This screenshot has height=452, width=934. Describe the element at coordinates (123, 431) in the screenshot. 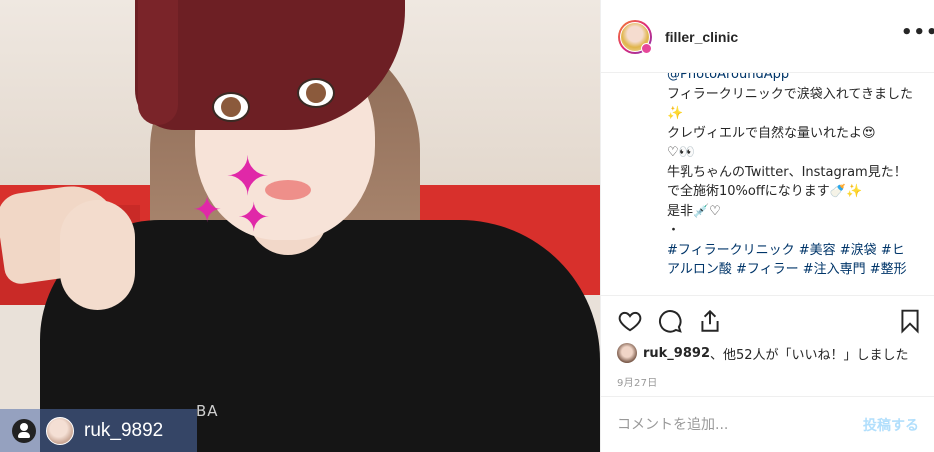

I see `tagged-user-name: ruk_9892` at that location.